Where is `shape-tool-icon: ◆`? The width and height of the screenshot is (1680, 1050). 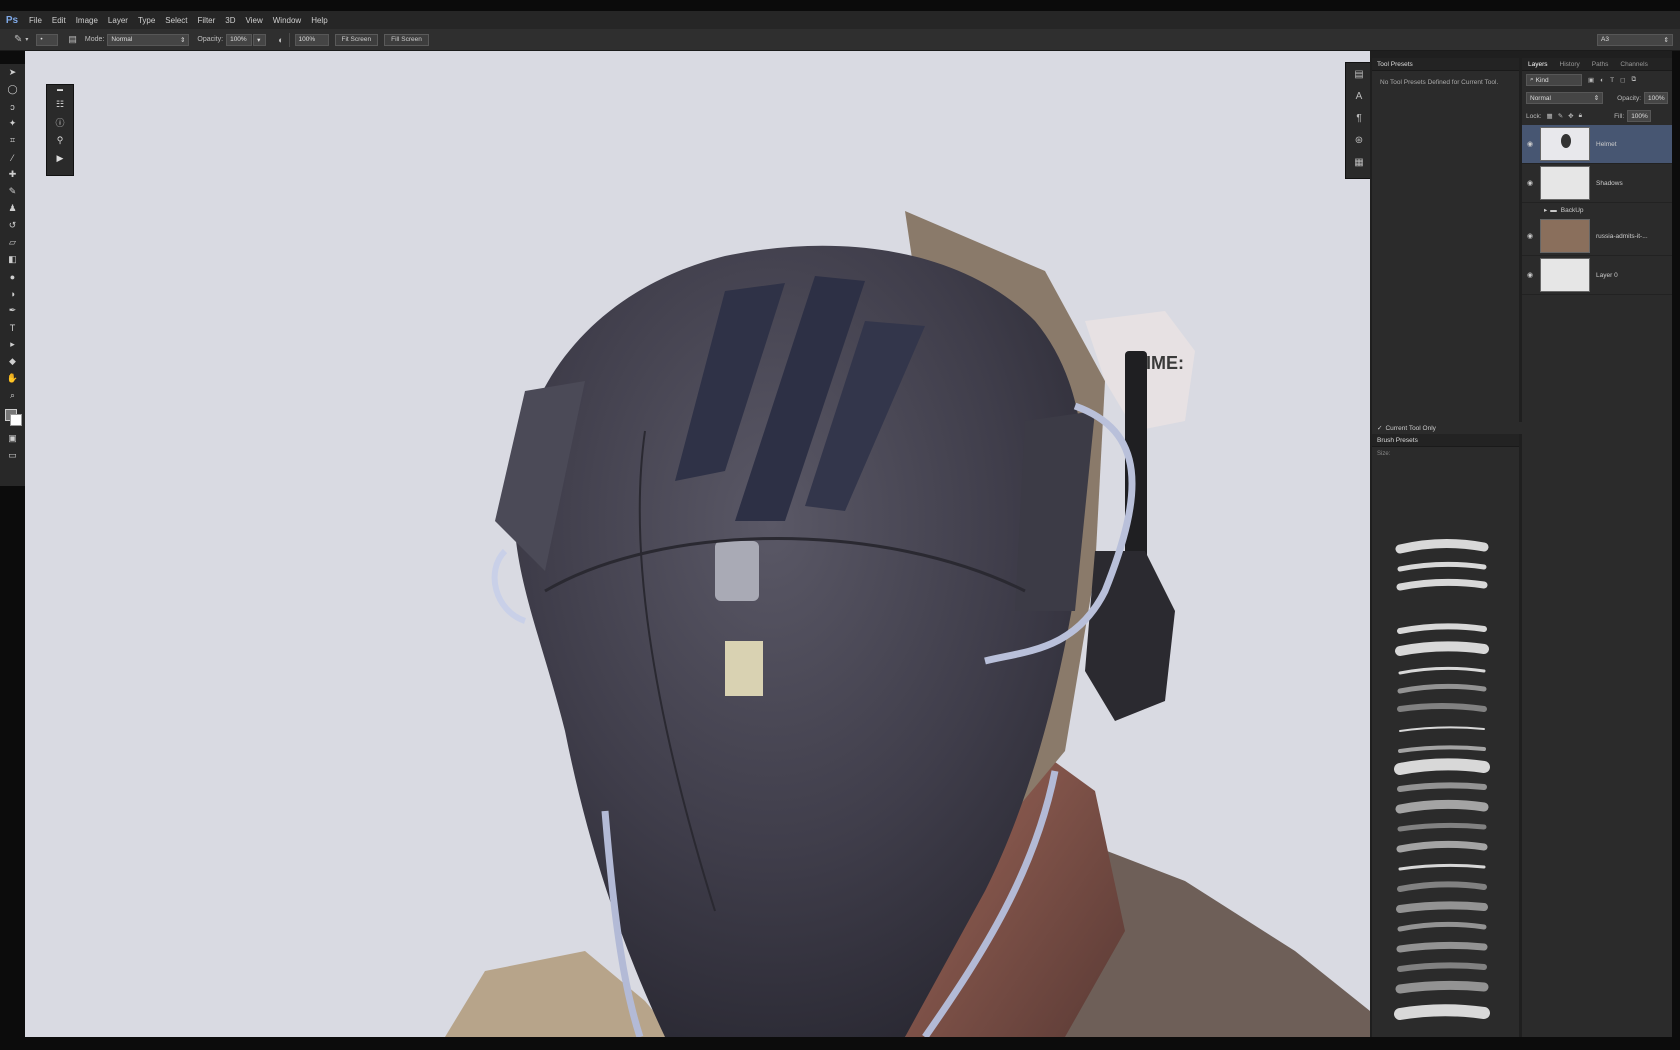
shape-tool-icon: ◆ is located at coordinates (12, 361).